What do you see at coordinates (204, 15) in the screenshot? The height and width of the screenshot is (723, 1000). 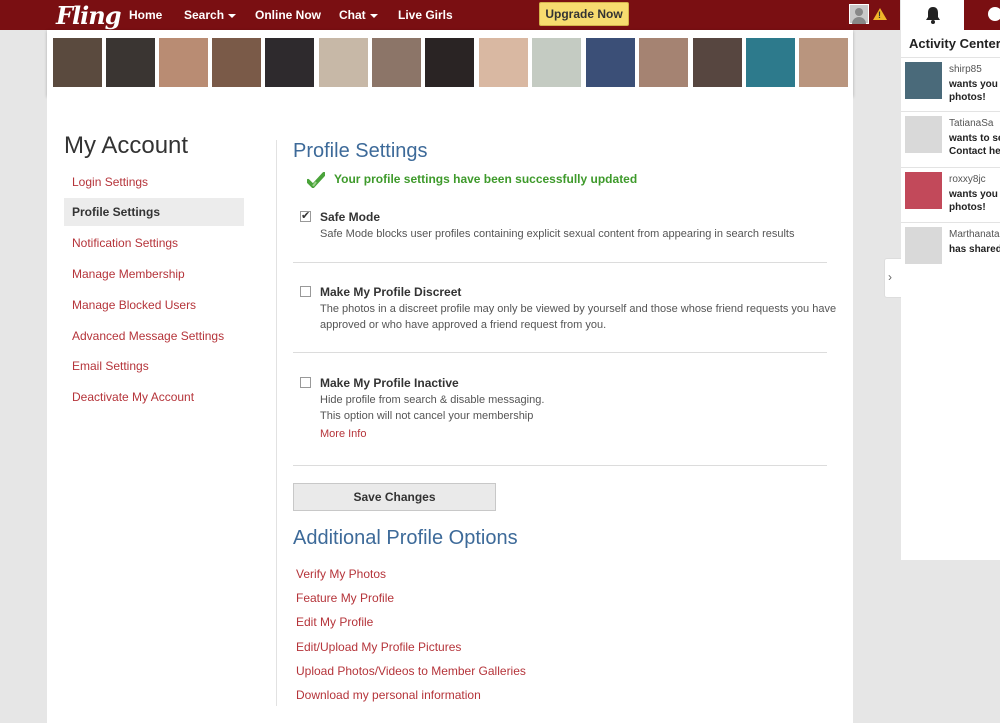 I see `nav-search-label: Search` at bounding box center [204, 15].